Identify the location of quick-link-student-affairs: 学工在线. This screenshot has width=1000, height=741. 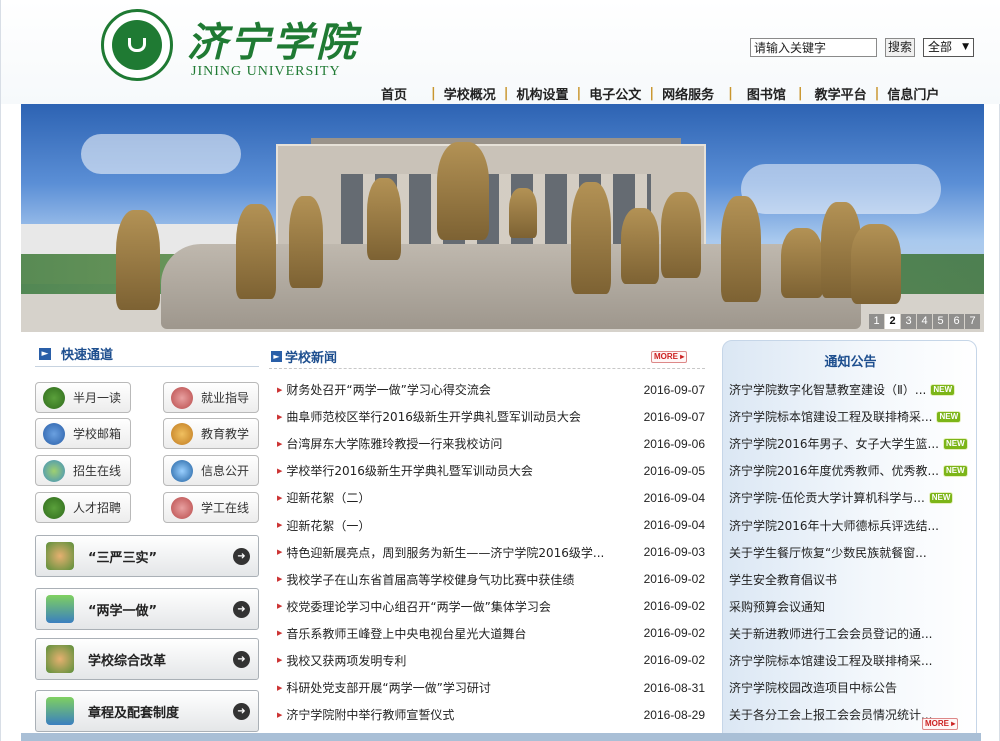
(211, 507).